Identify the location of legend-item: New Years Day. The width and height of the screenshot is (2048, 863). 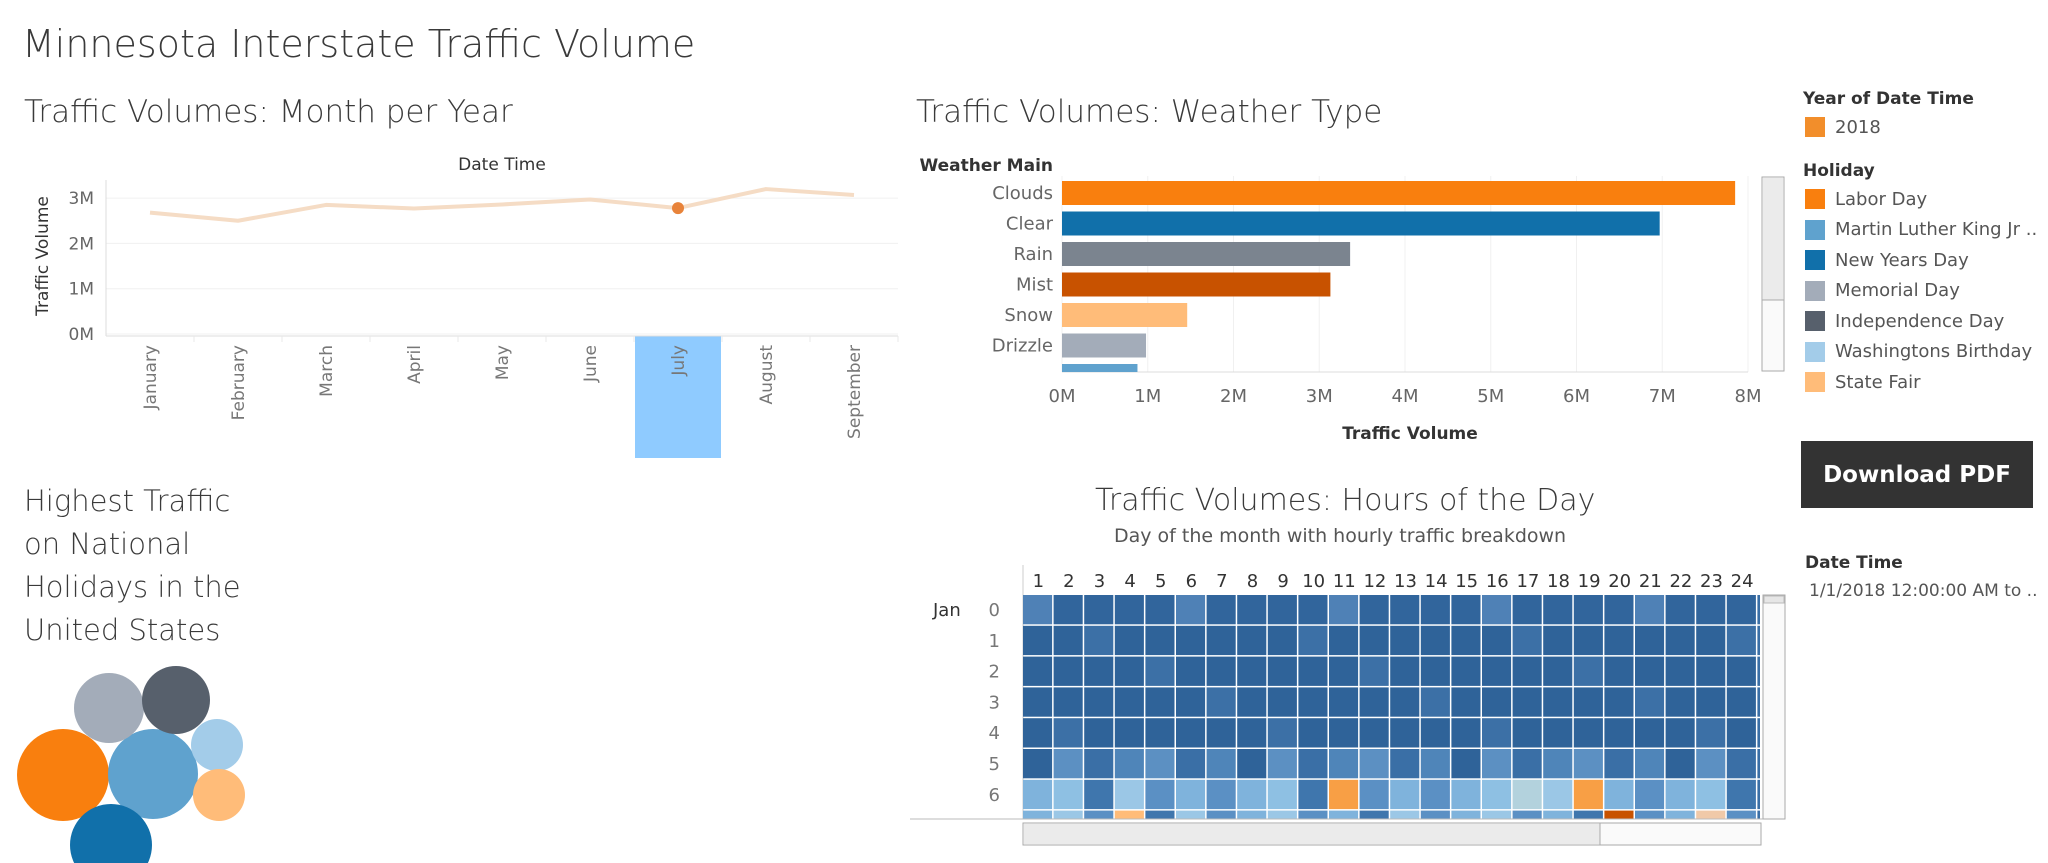
(1887, 260).